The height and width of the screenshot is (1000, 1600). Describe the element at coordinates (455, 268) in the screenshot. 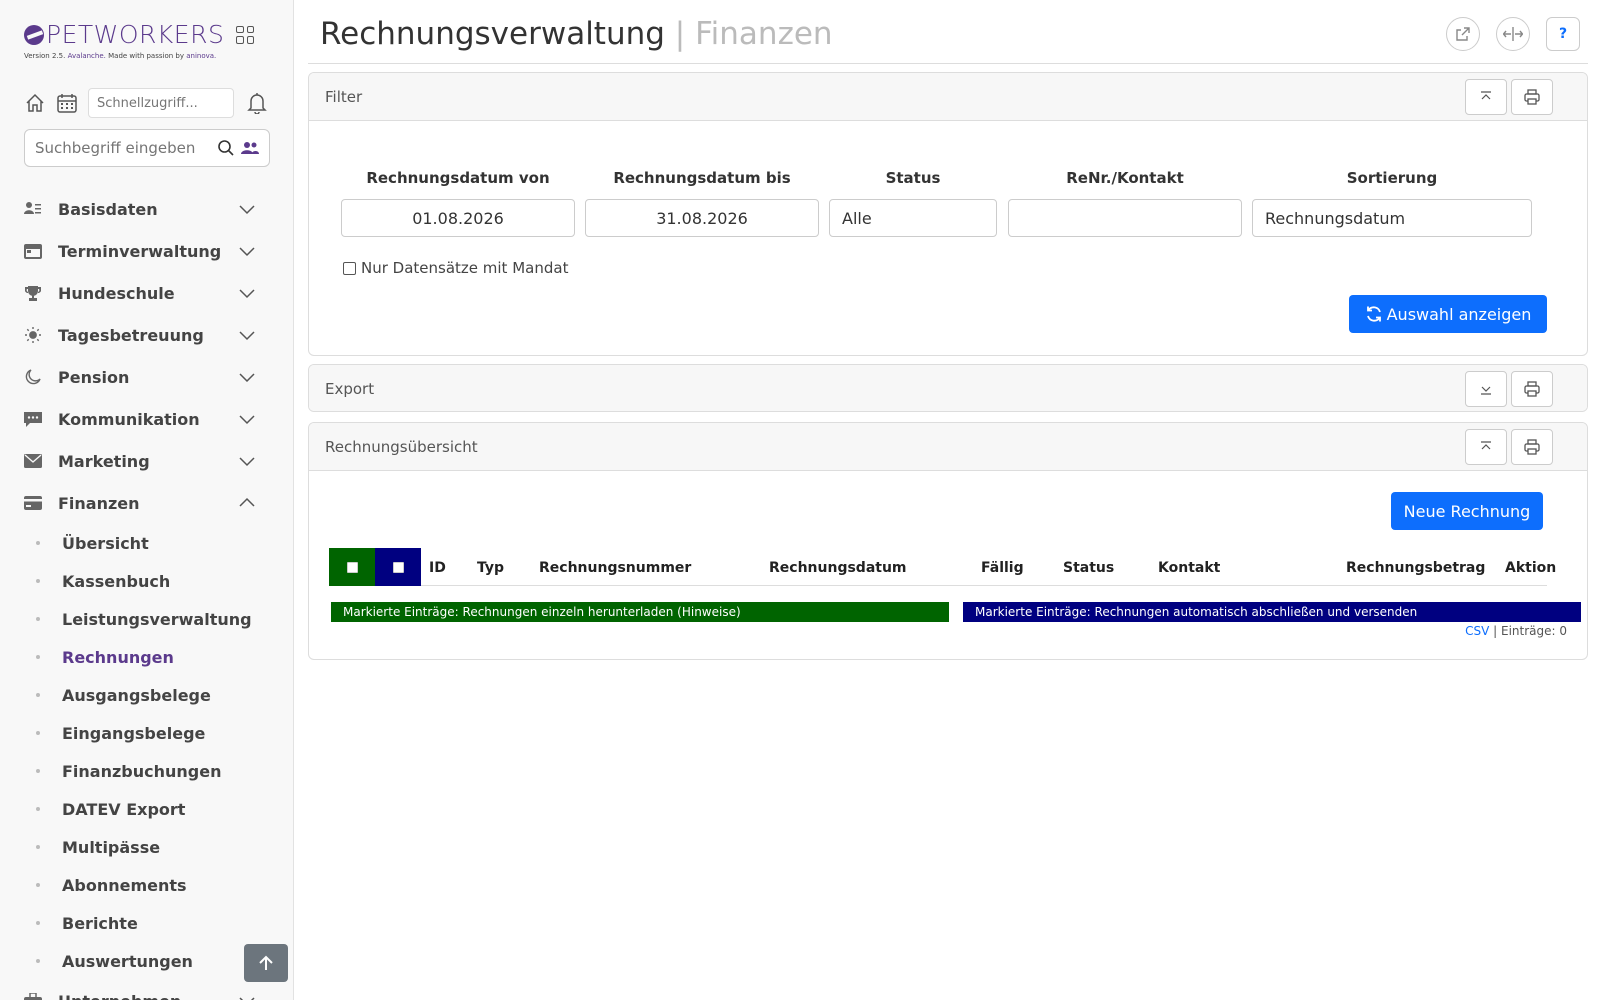

I see `mandate-checkbox-row: Nur Datensätze mit Mandat` at that location.